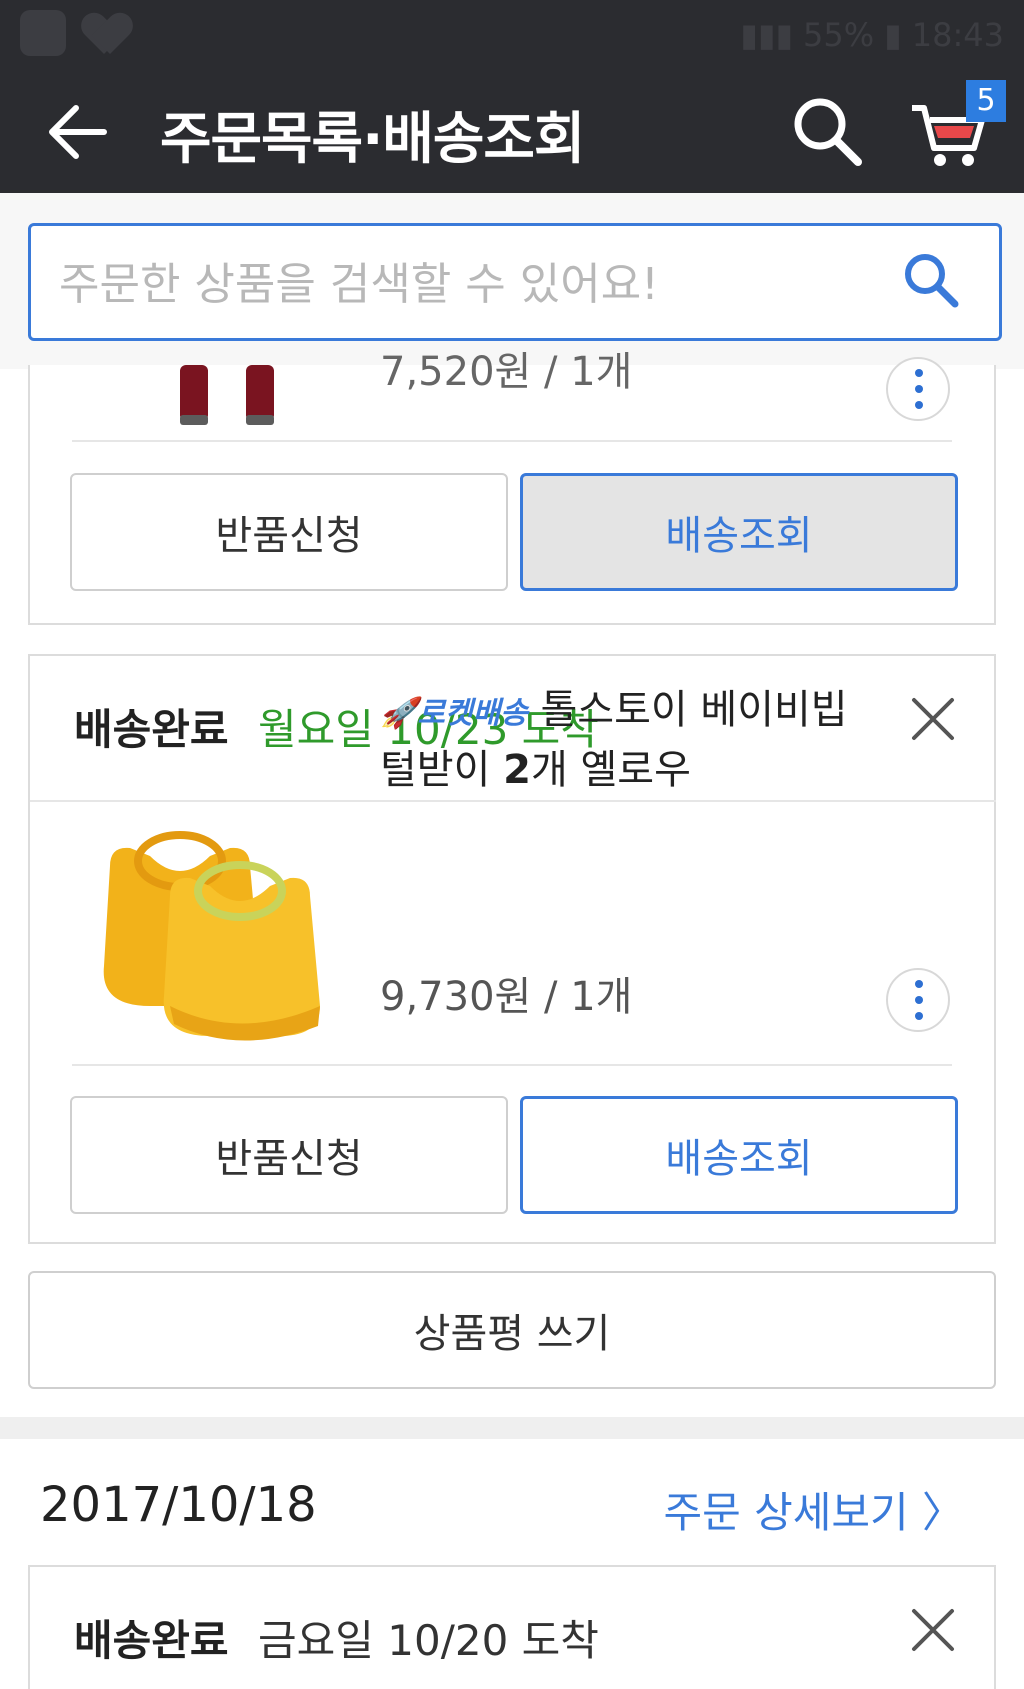 Image resolution: width=1024 pixels, height=1689 pixels. I want to click on status-bar: ▮▮▮ 55% ▮ 18:43, so click(512, 36).